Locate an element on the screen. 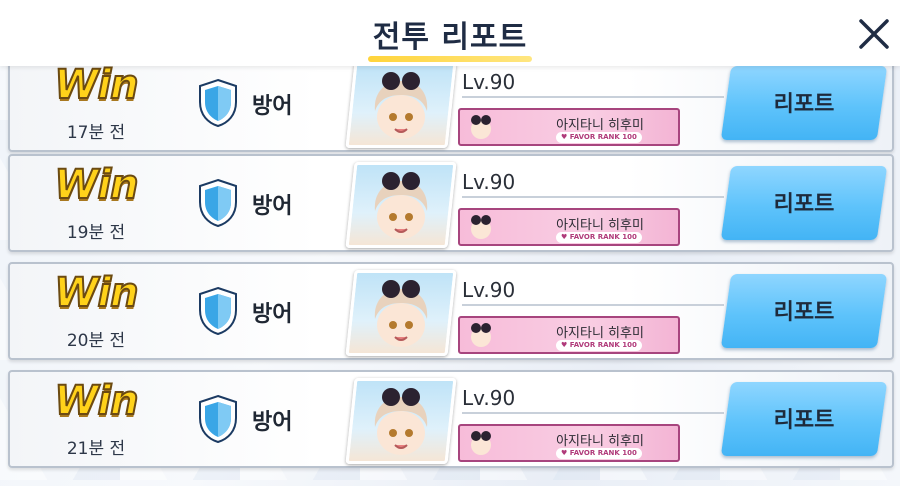 The width and height of the screenshot is (900, 486). time-ago: 19분 전 is located at coordinates (96, 233).